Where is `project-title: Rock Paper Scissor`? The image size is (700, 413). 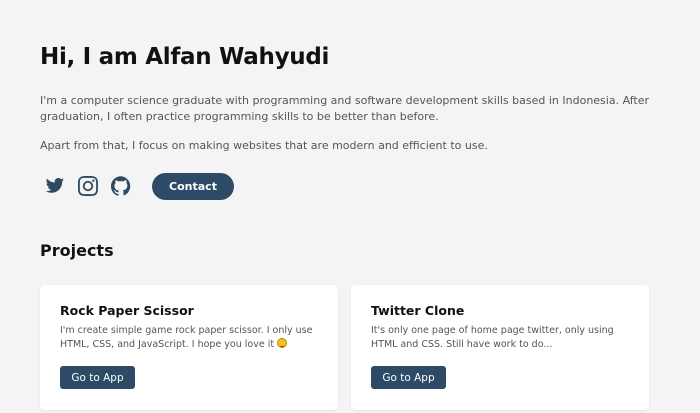
project-title: Rock Paper Scissor is located at coordinates (127, 310).